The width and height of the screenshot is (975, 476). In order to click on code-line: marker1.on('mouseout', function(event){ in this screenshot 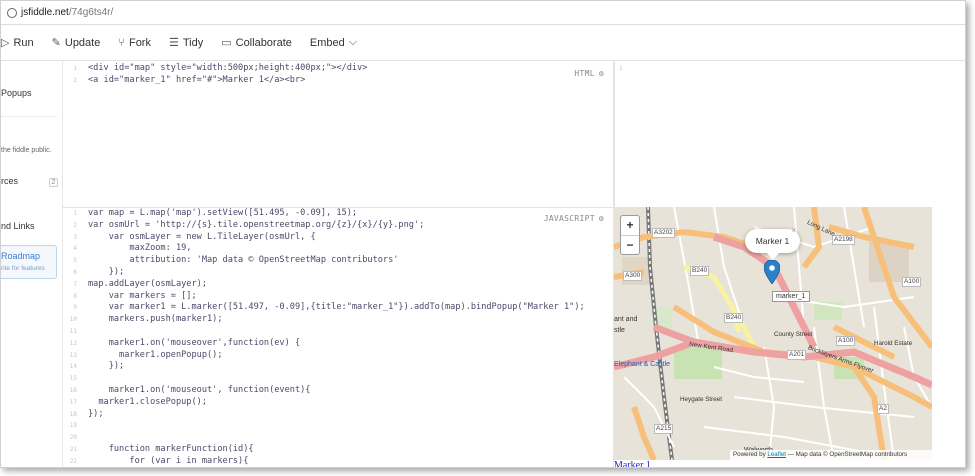, I will do `click(199, 390)`.